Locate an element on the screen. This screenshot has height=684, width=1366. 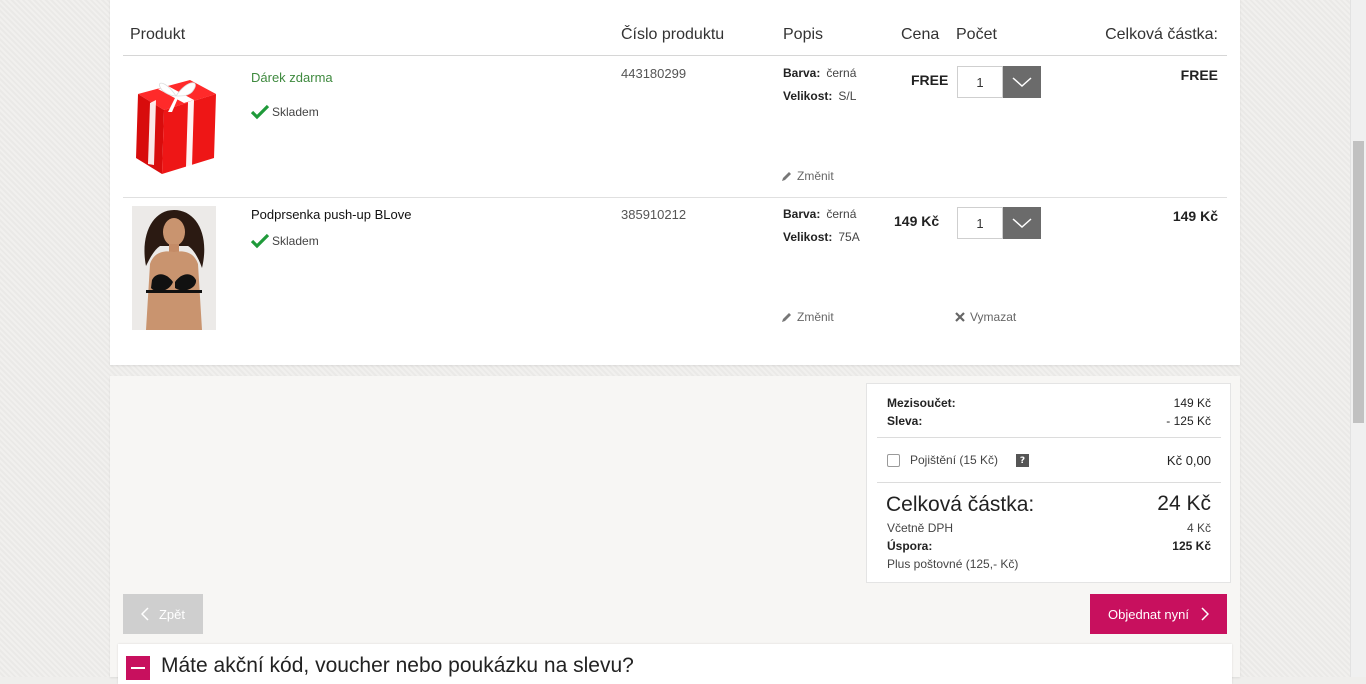
discount-label: Sleva: is located at coordinates (905, 421).